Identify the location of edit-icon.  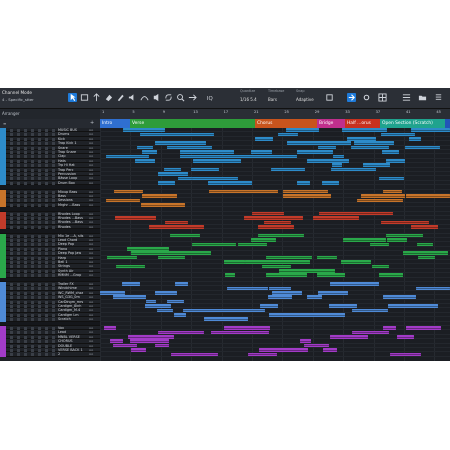
(351, 97).